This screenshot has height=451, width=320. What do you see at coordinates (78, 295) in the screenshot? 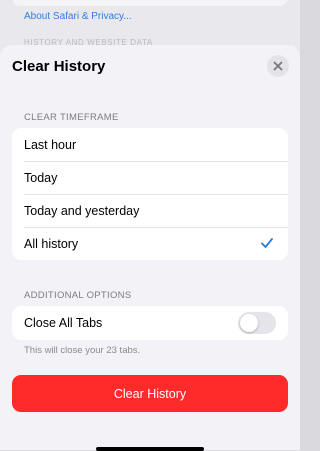
I see `additional-section-label: ADDITIONAL OPTIONS` at bounding box center [78, 295].